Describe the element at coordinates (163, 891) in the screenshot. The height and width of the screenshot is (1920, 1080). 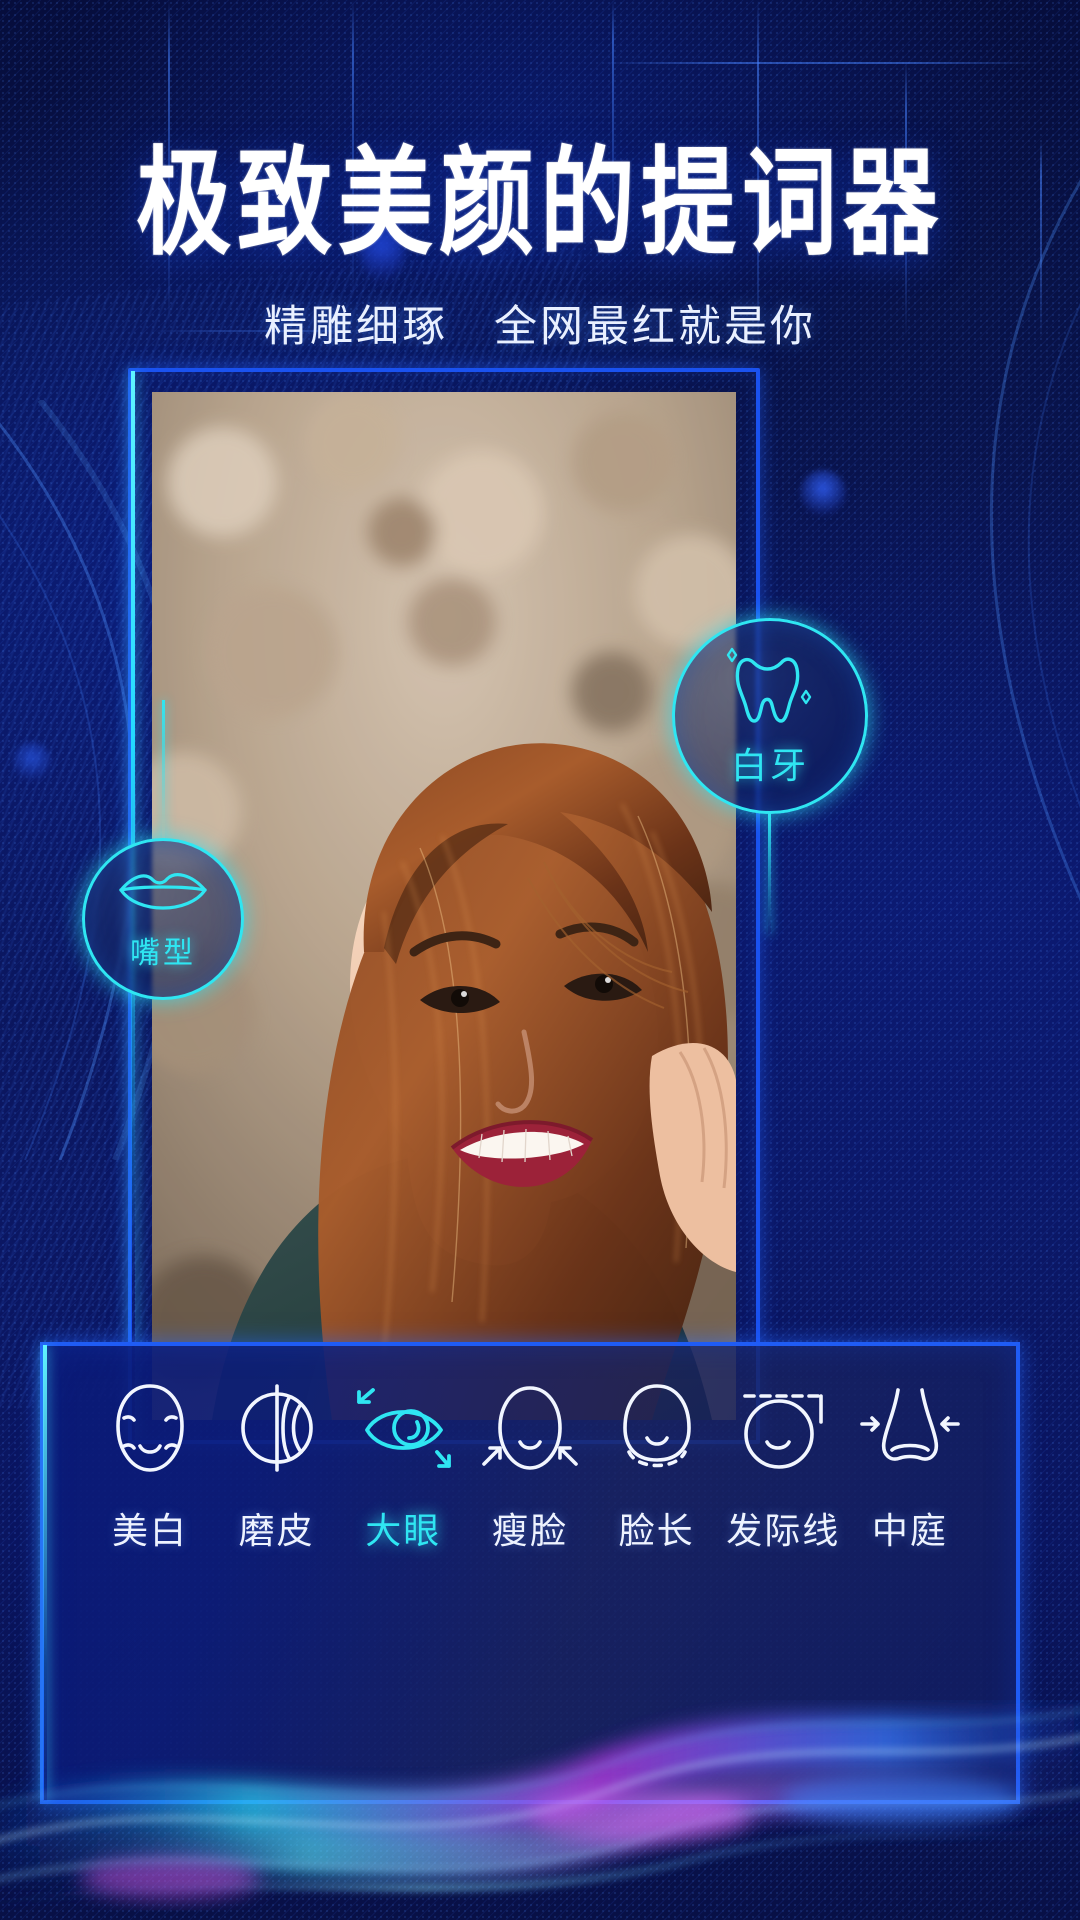
I see `lips-icon` at that location.